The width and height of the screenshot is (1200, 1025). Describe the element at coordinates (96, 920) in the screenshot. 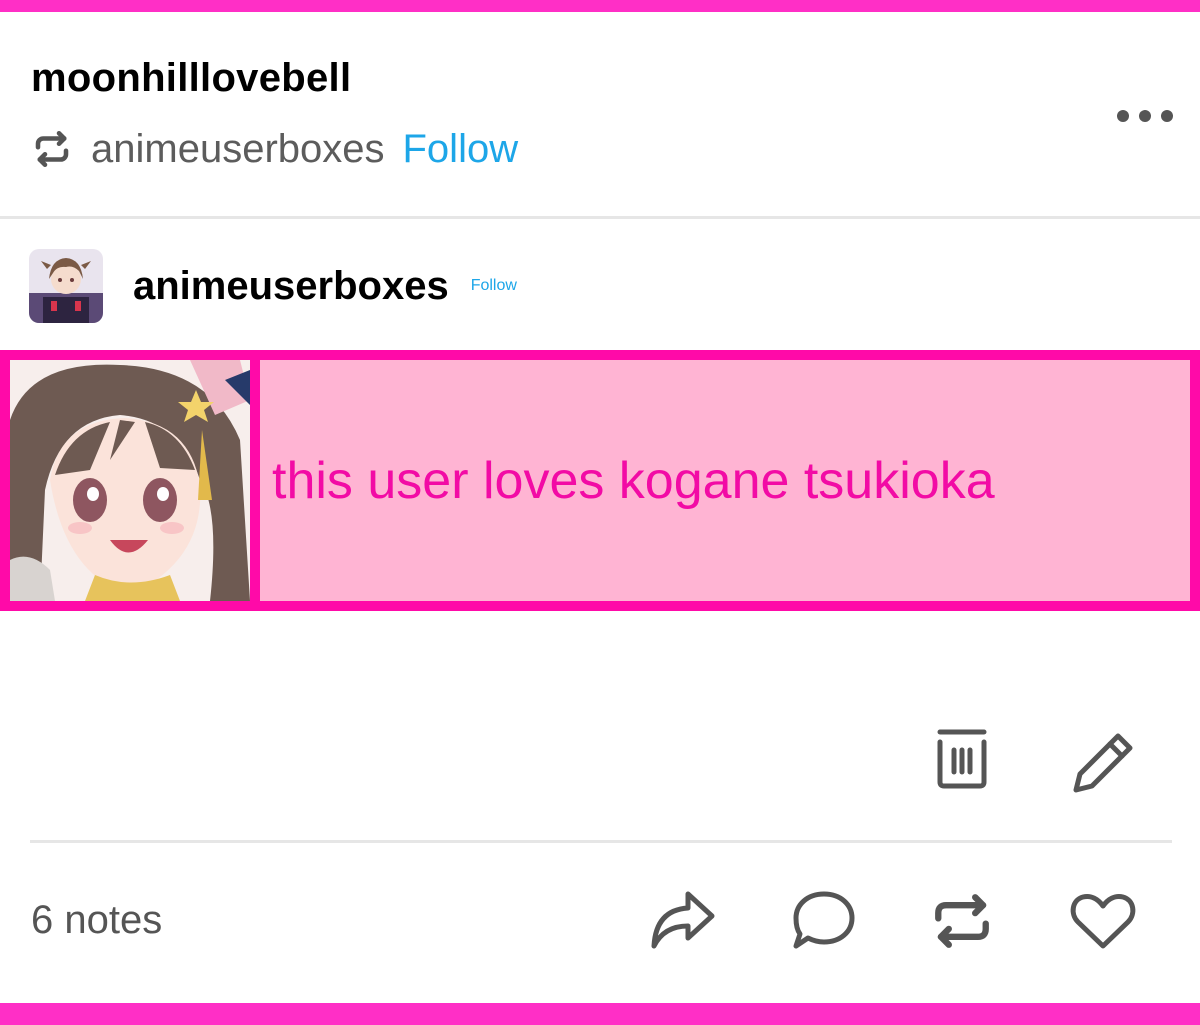

I see `notes-count: 6 notes` at that location.